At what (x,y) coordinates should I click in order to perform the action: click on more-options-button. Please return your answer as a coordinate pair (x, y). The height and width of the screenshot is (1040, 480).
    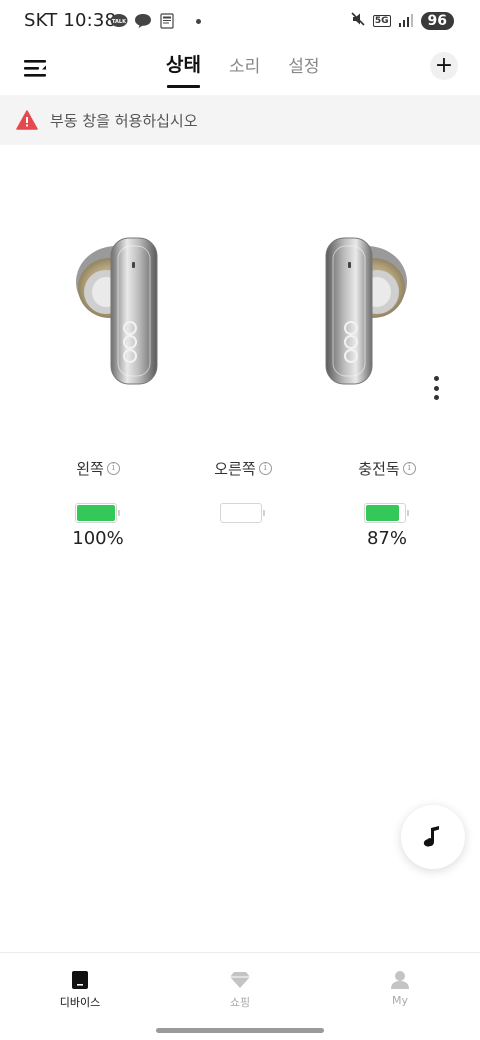
    Looking at the image, I should click on (436, 388).